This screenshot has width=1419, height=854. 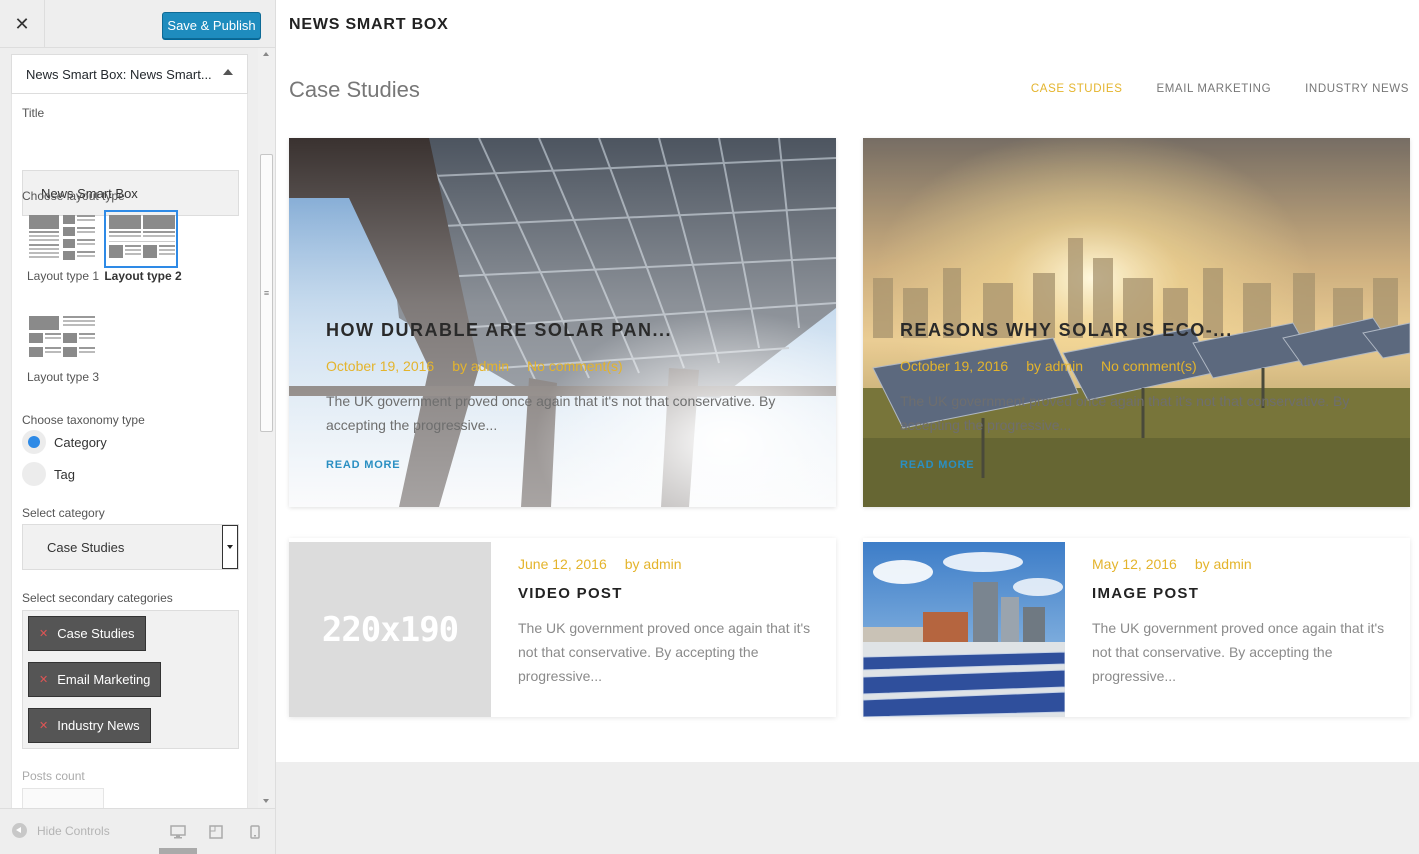 I want to click on mobile-icon, so click(x=255, y=832).